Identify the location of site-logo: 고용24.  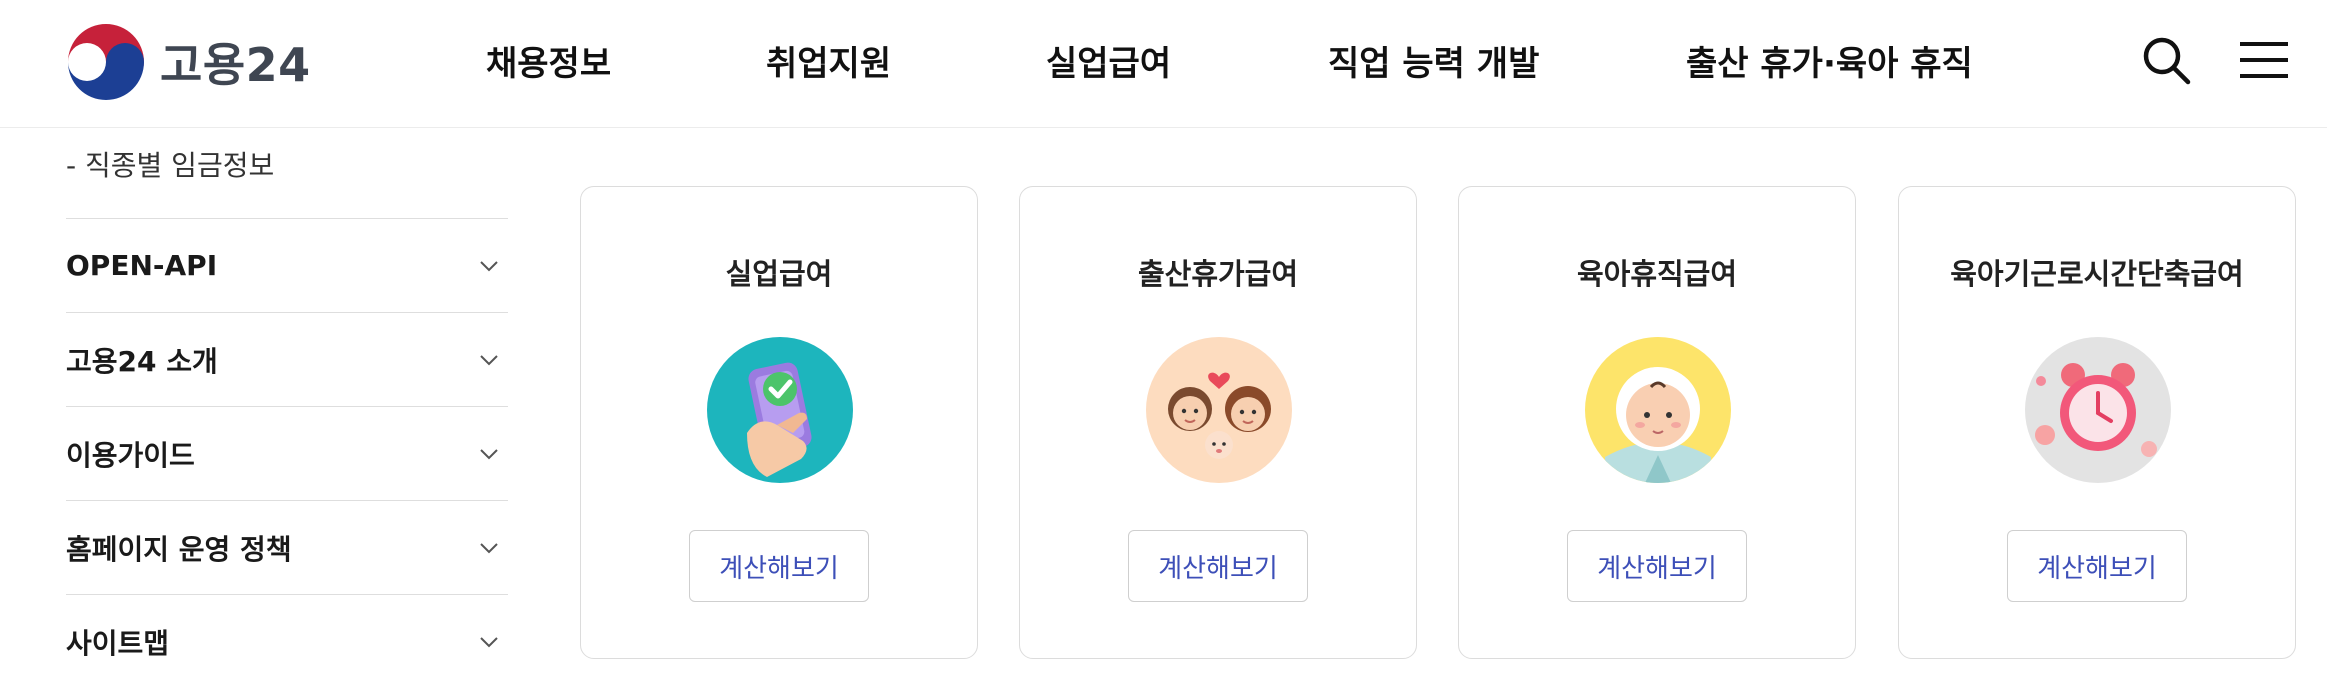
(188, 62).